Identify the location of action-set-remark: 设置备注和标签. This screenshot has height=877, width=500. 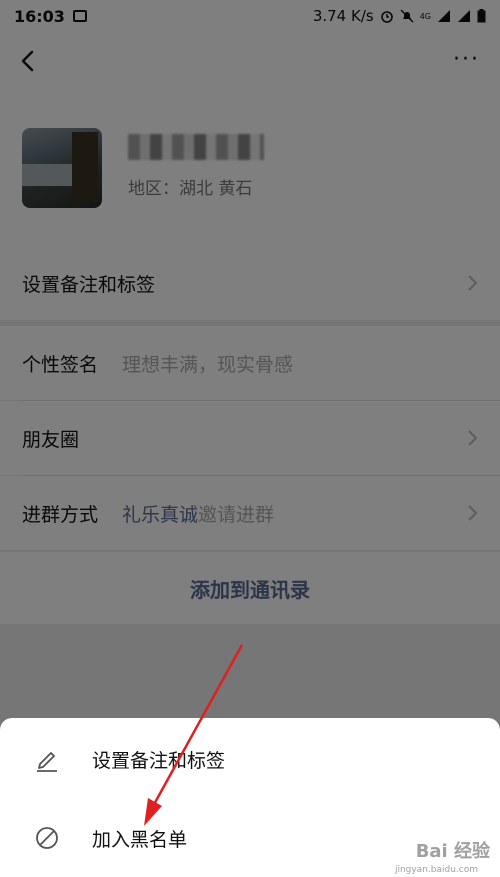
(250, 759).